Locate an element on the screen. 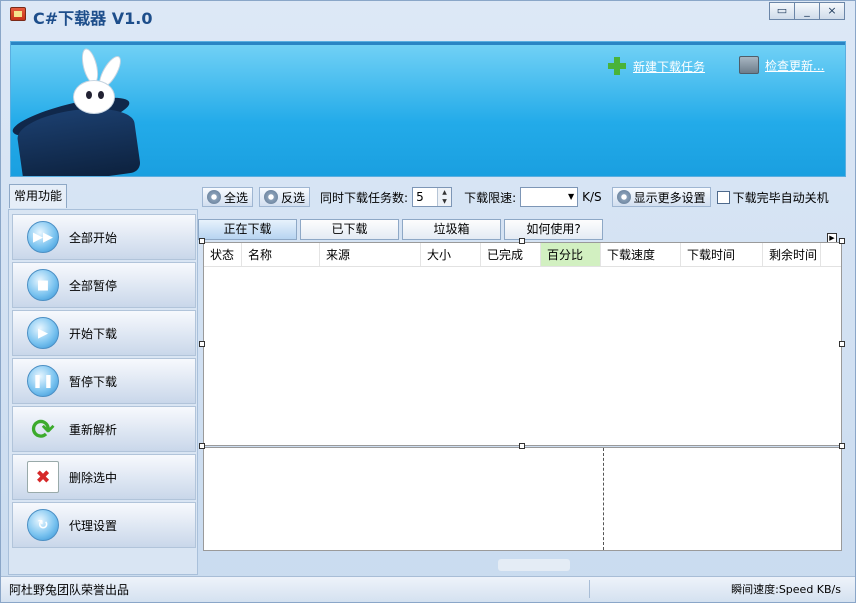 The image size is (856, 603). select-all-label: 全选 is located at coordinates (236, 197).